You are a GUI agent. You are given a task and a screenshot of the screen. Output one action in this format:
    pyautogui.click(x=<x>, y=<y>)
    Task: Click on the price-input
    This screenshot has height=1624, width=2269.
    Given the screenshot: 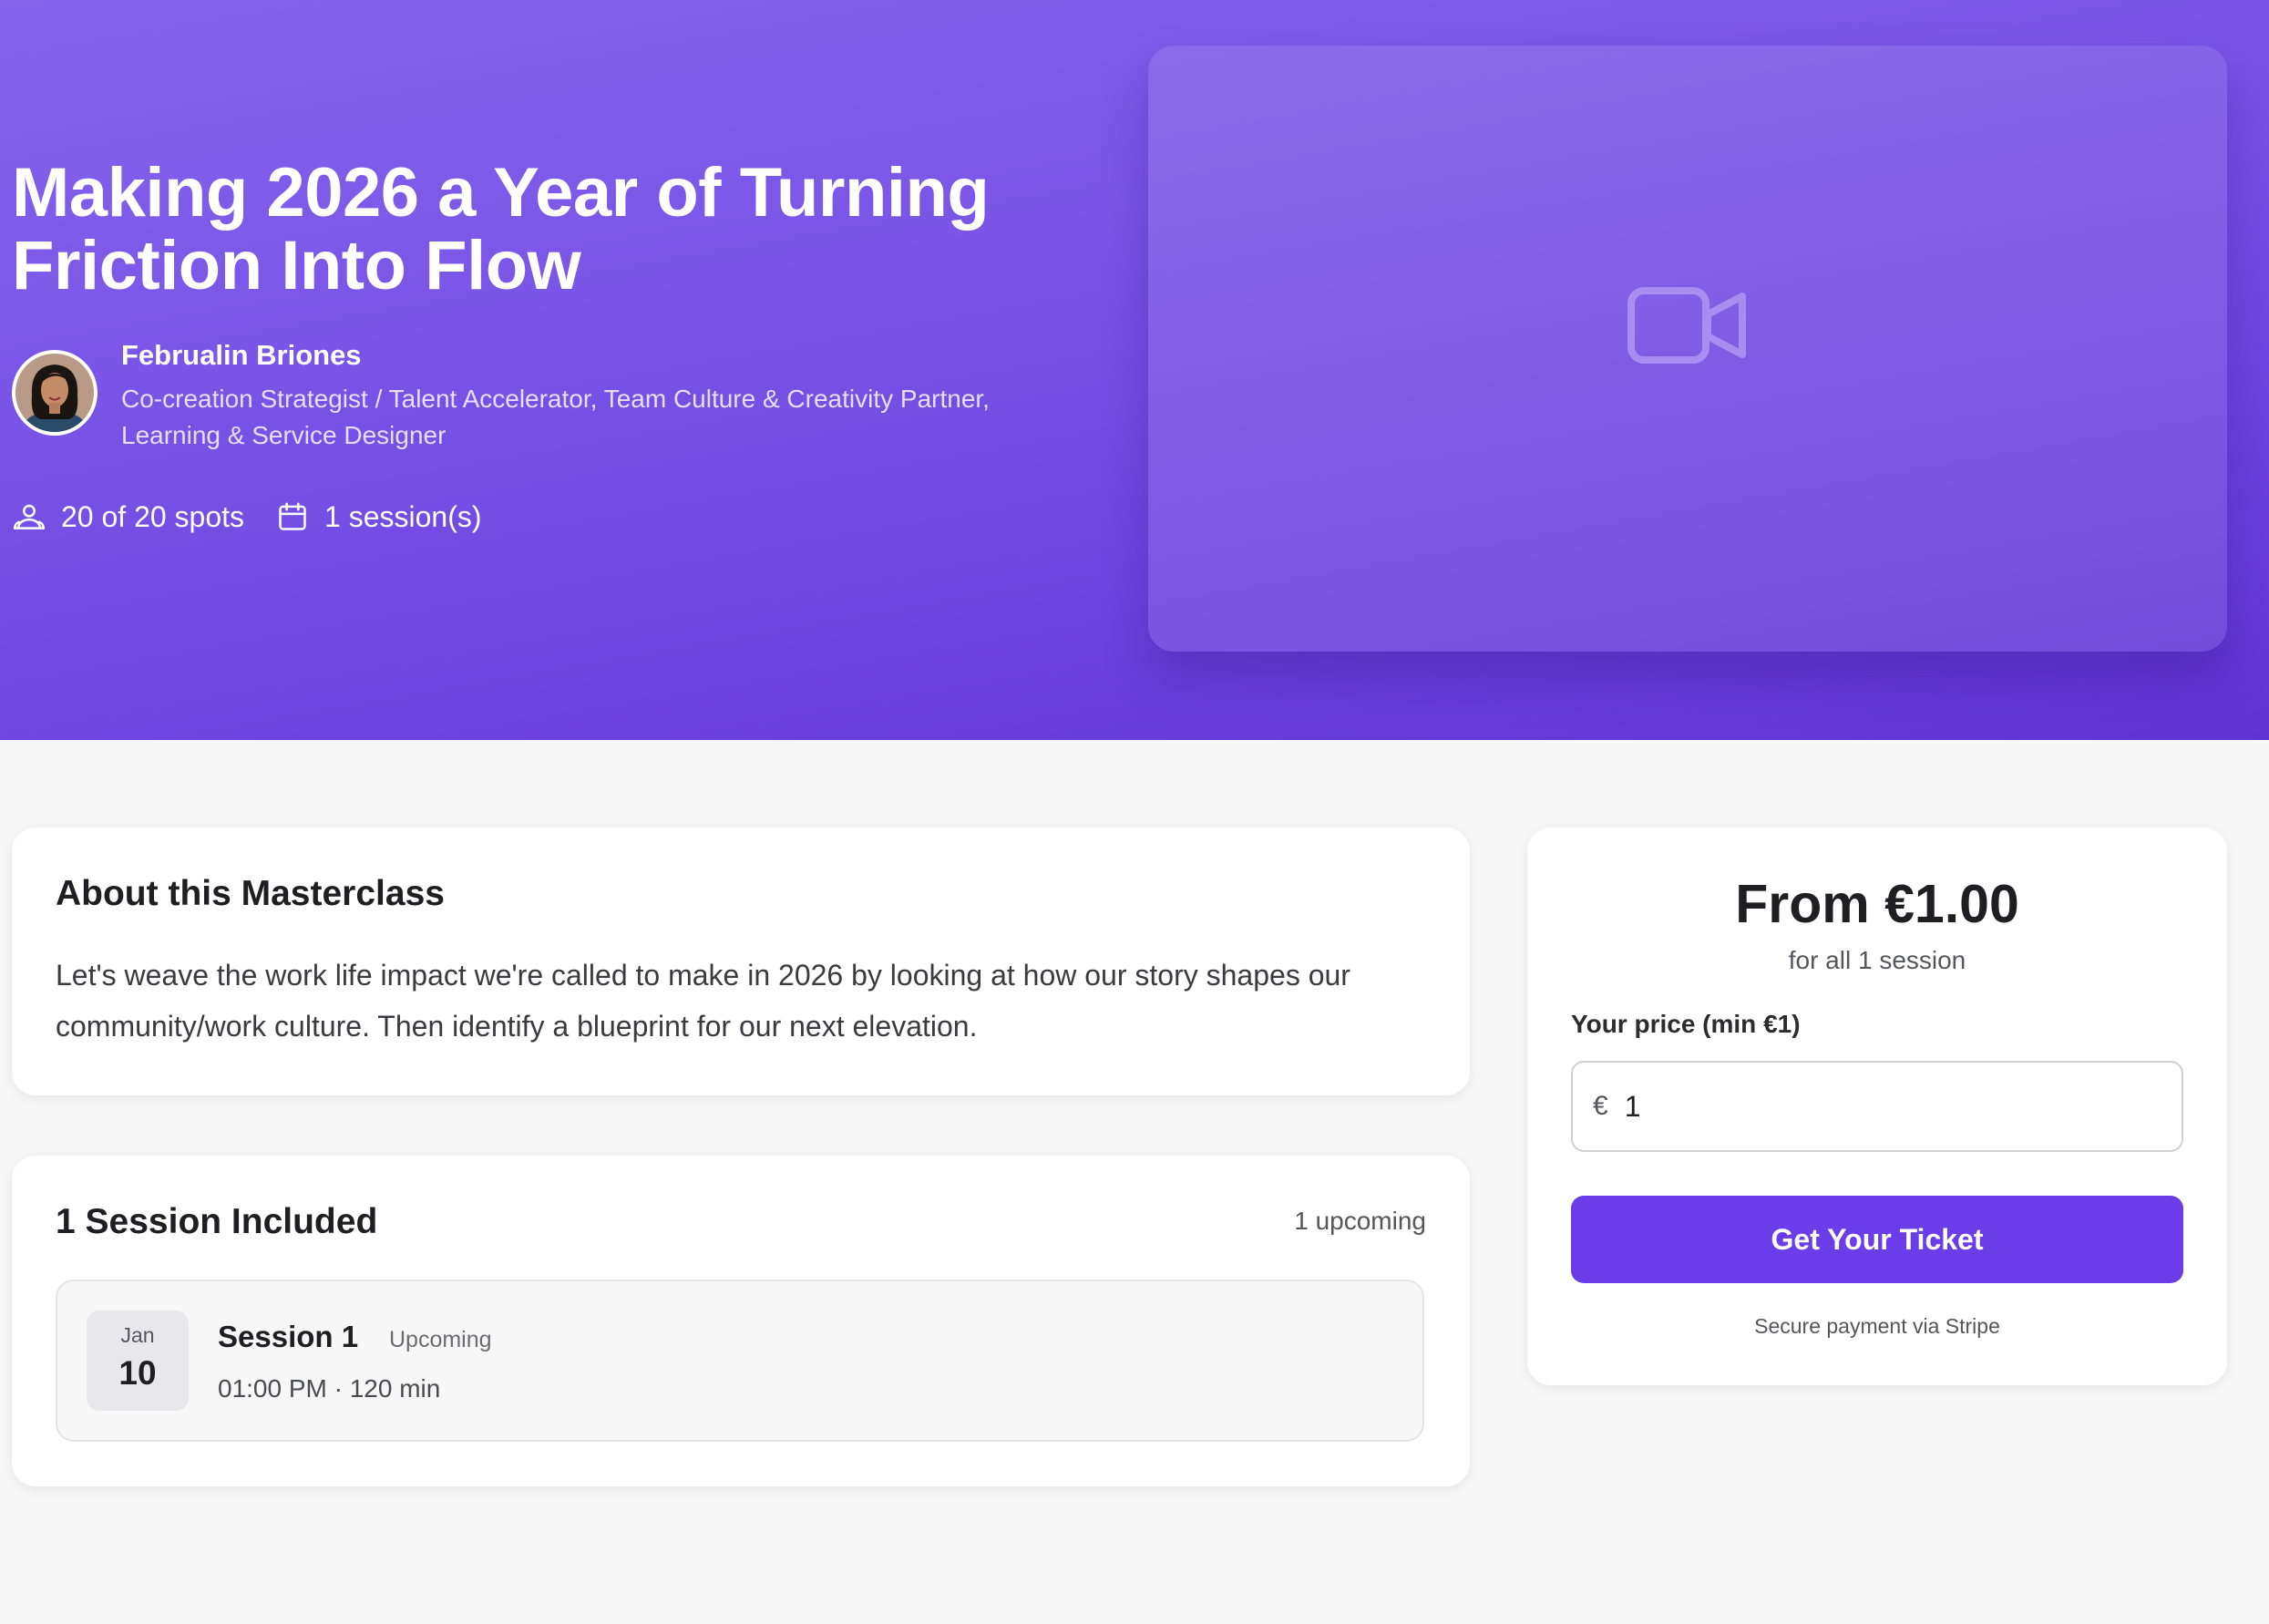 What is the action you would take?
    pyautogui.click(x=1879, y=1106)
    